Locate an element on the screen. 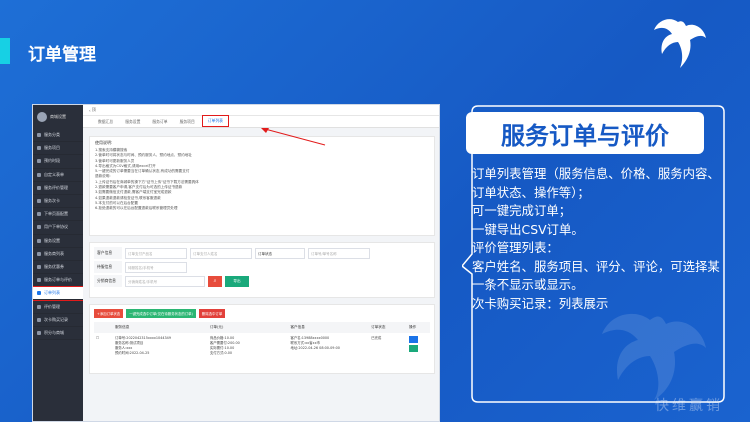 This screenshot has height=422, width=750. sidebar-item-label: 服务项目 is located at coordinates (52, 148).